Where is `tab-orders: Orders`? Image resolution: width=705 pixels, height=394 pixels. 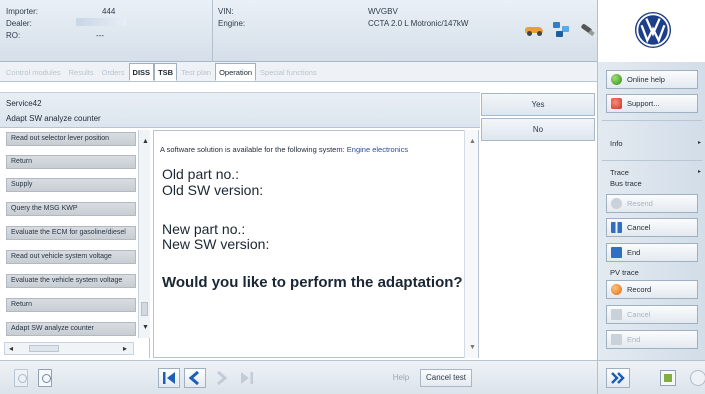 tab-orders: Orders is located at coordinates (113, 72).